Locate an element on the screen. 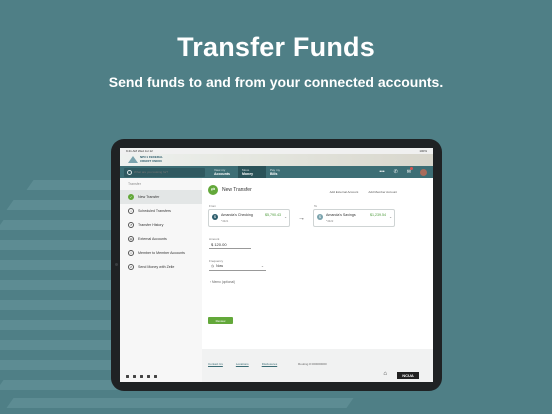  brand-line2: CREDIT UNION is located at coordinates (151, 160).